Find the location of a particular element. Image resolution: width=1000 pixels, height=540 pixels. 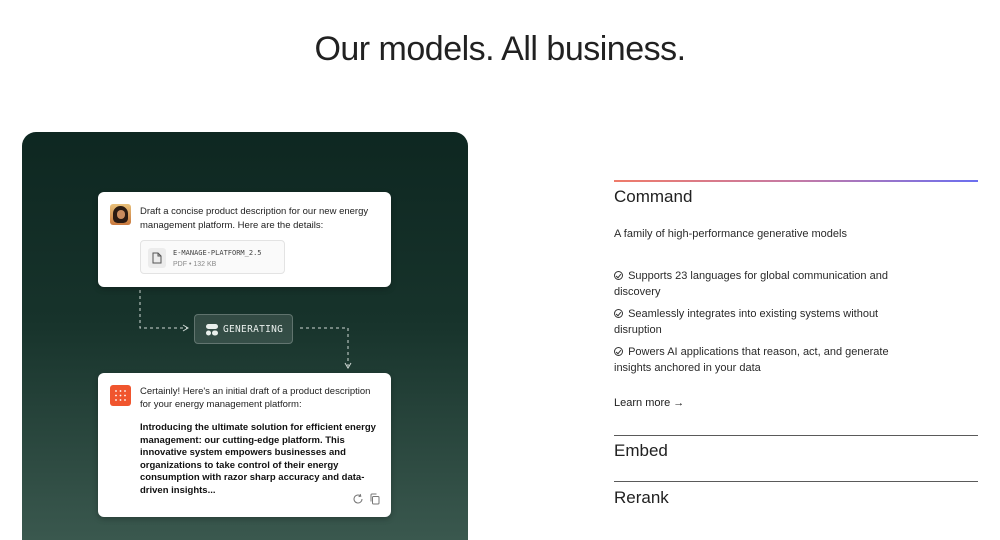

generating-label: GENERATING is located at coordinates (253, 329).